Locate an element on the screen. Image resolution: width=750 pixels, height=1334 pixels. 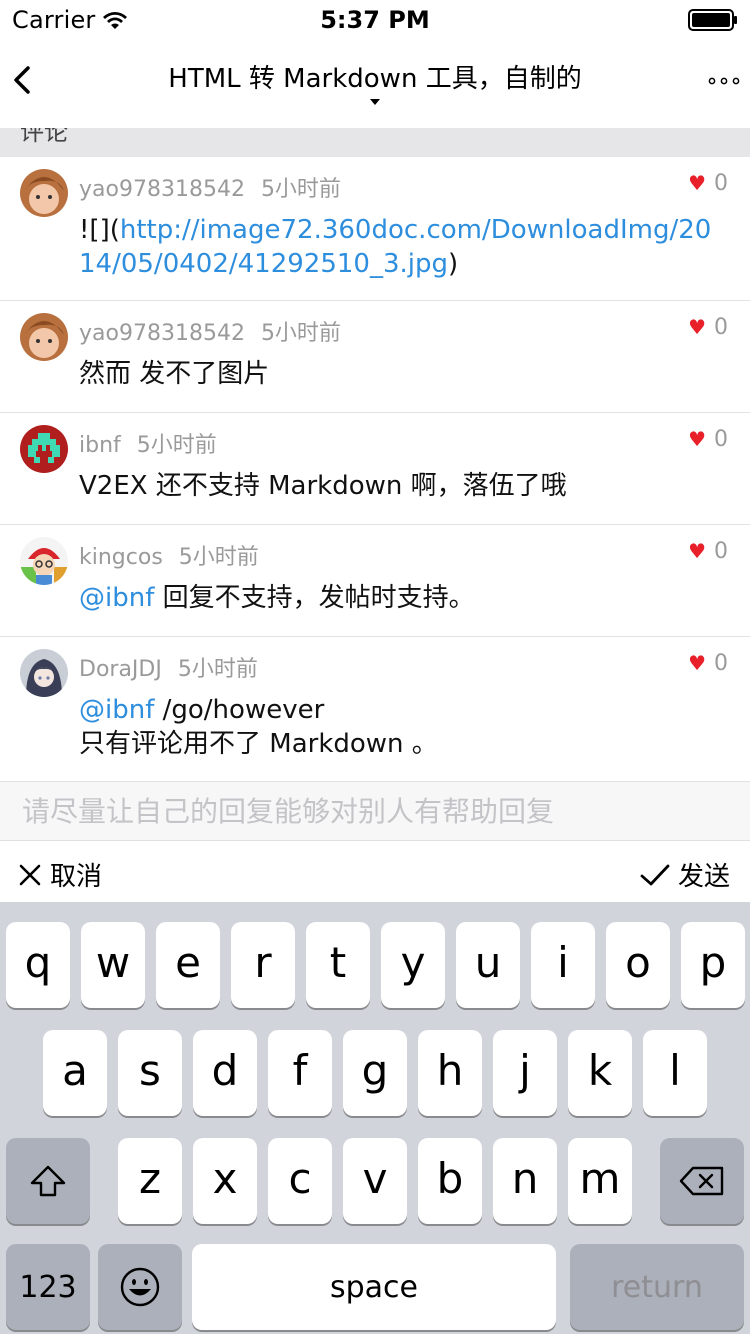
space-key: space is located at coordinates (374, 1287).